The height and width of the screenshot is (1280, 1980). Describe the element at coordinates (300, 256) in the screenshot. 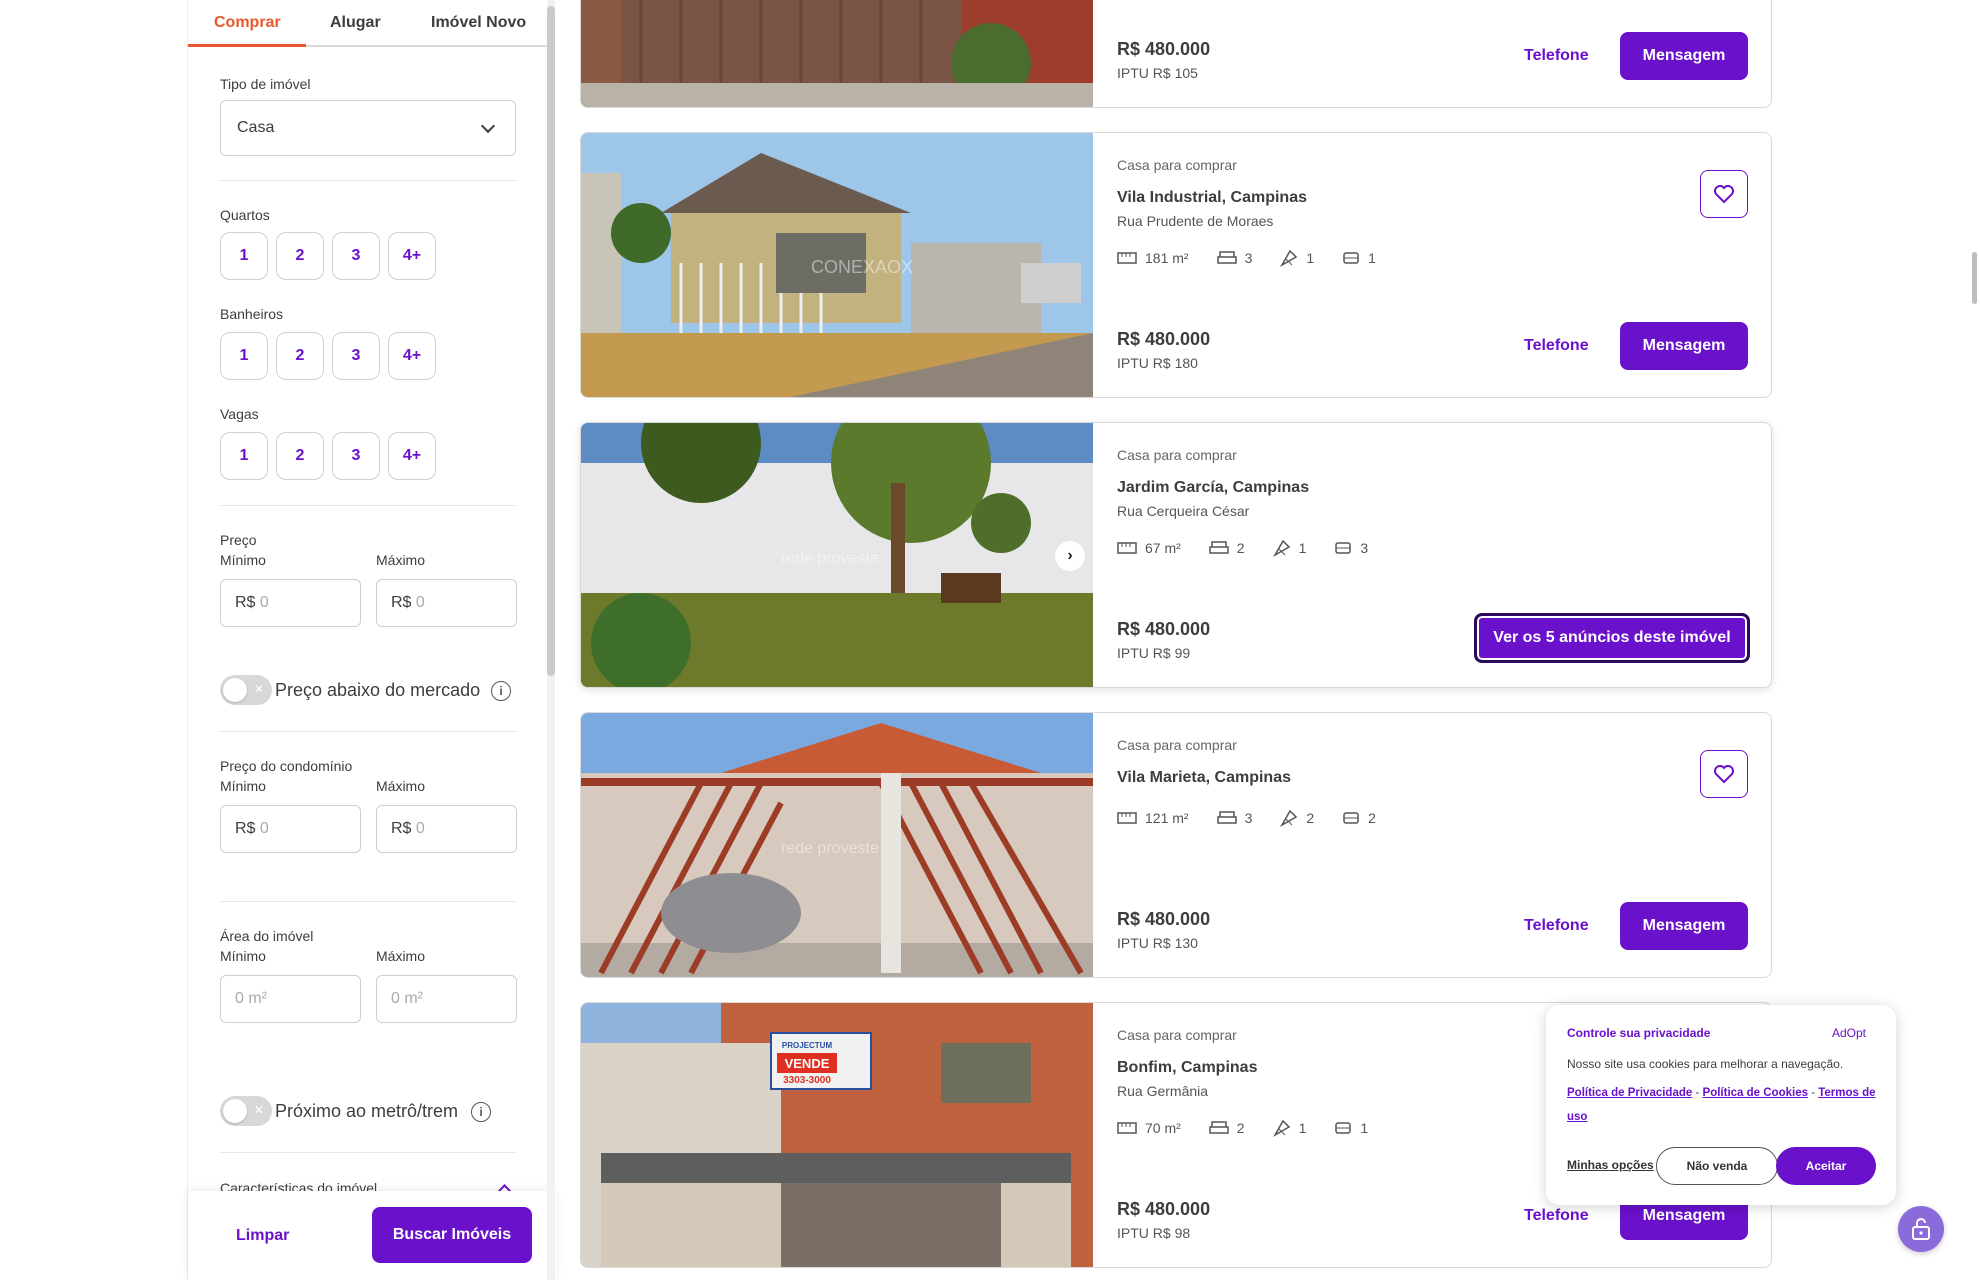

I see `bedrooms-option-2: 2` at that location.